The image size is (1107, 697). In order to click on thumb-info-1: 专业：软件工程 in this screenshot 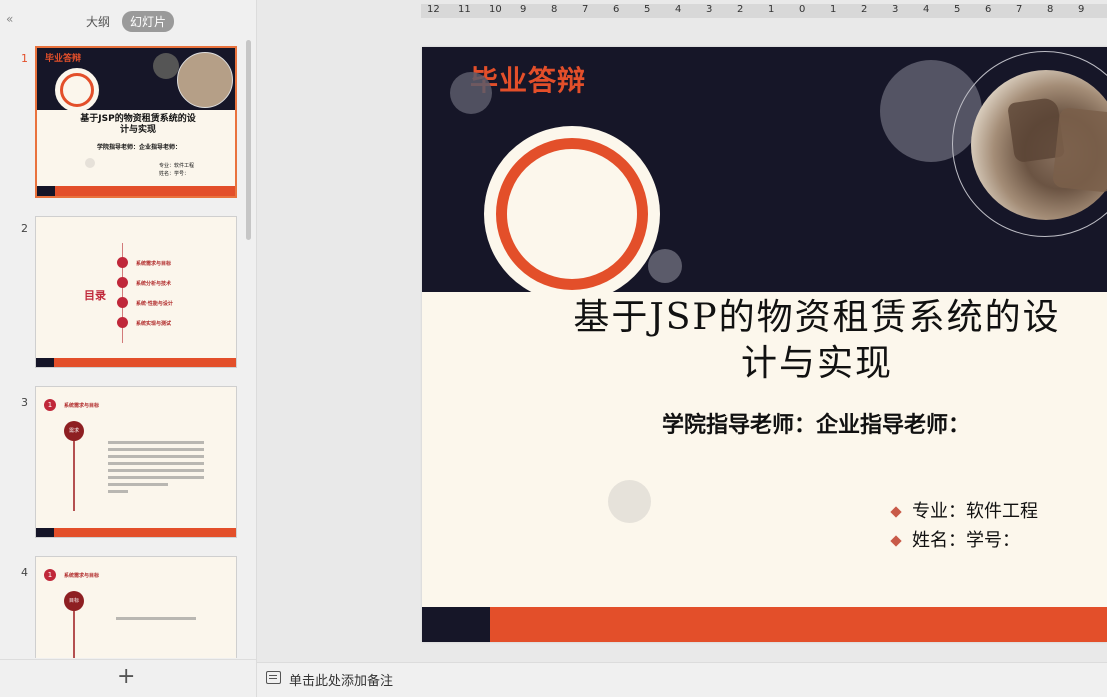, I will do `click(177, 166)`.